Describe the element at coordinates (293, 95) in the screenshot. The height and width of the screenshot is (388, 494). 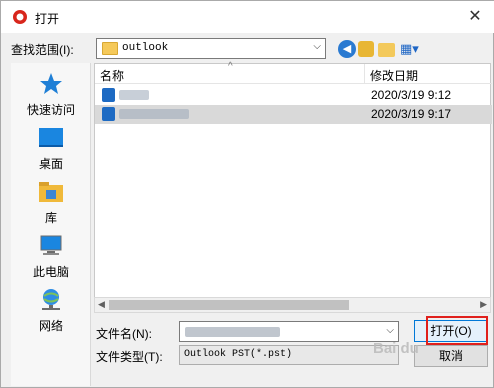
I see `file-row: 2020/3/19 9:12` at that location.